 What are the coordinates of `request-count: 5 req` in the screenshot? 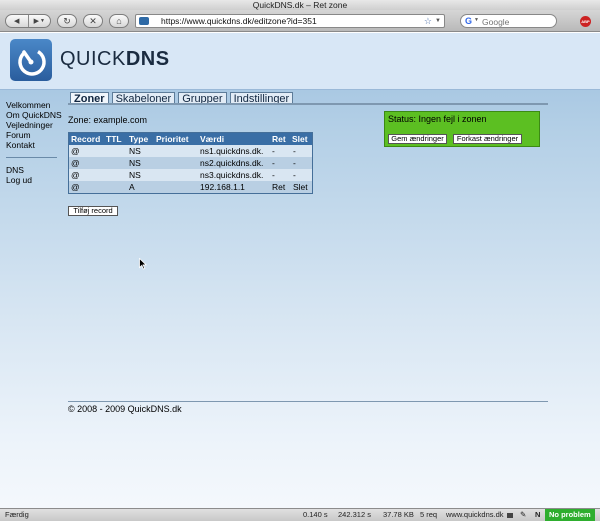 It's located at (429, 514).